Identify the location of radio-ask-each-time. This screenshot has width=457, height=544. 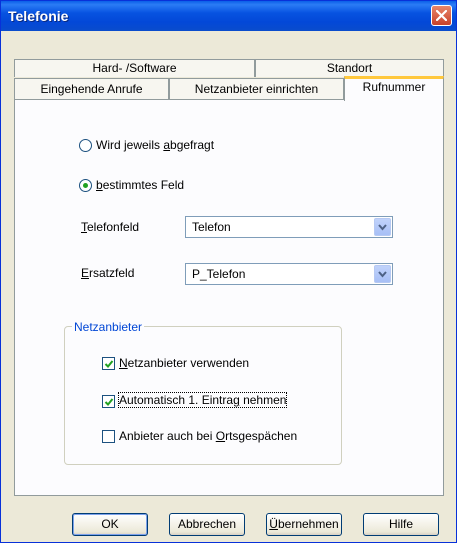
(85, 145).